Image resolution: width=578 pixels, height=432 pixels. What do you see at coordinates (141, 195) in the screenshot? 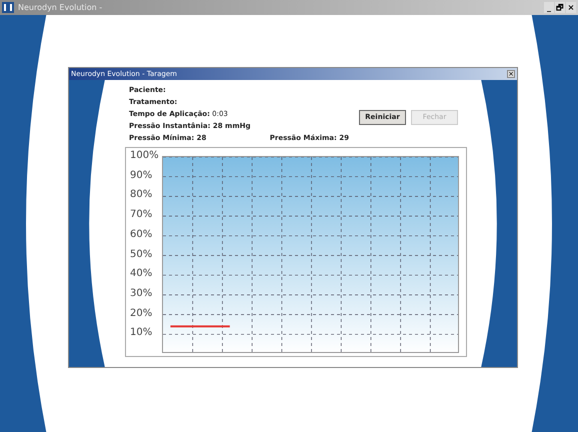
I see `axis-label: 80%` at bounding box center [141, 195].